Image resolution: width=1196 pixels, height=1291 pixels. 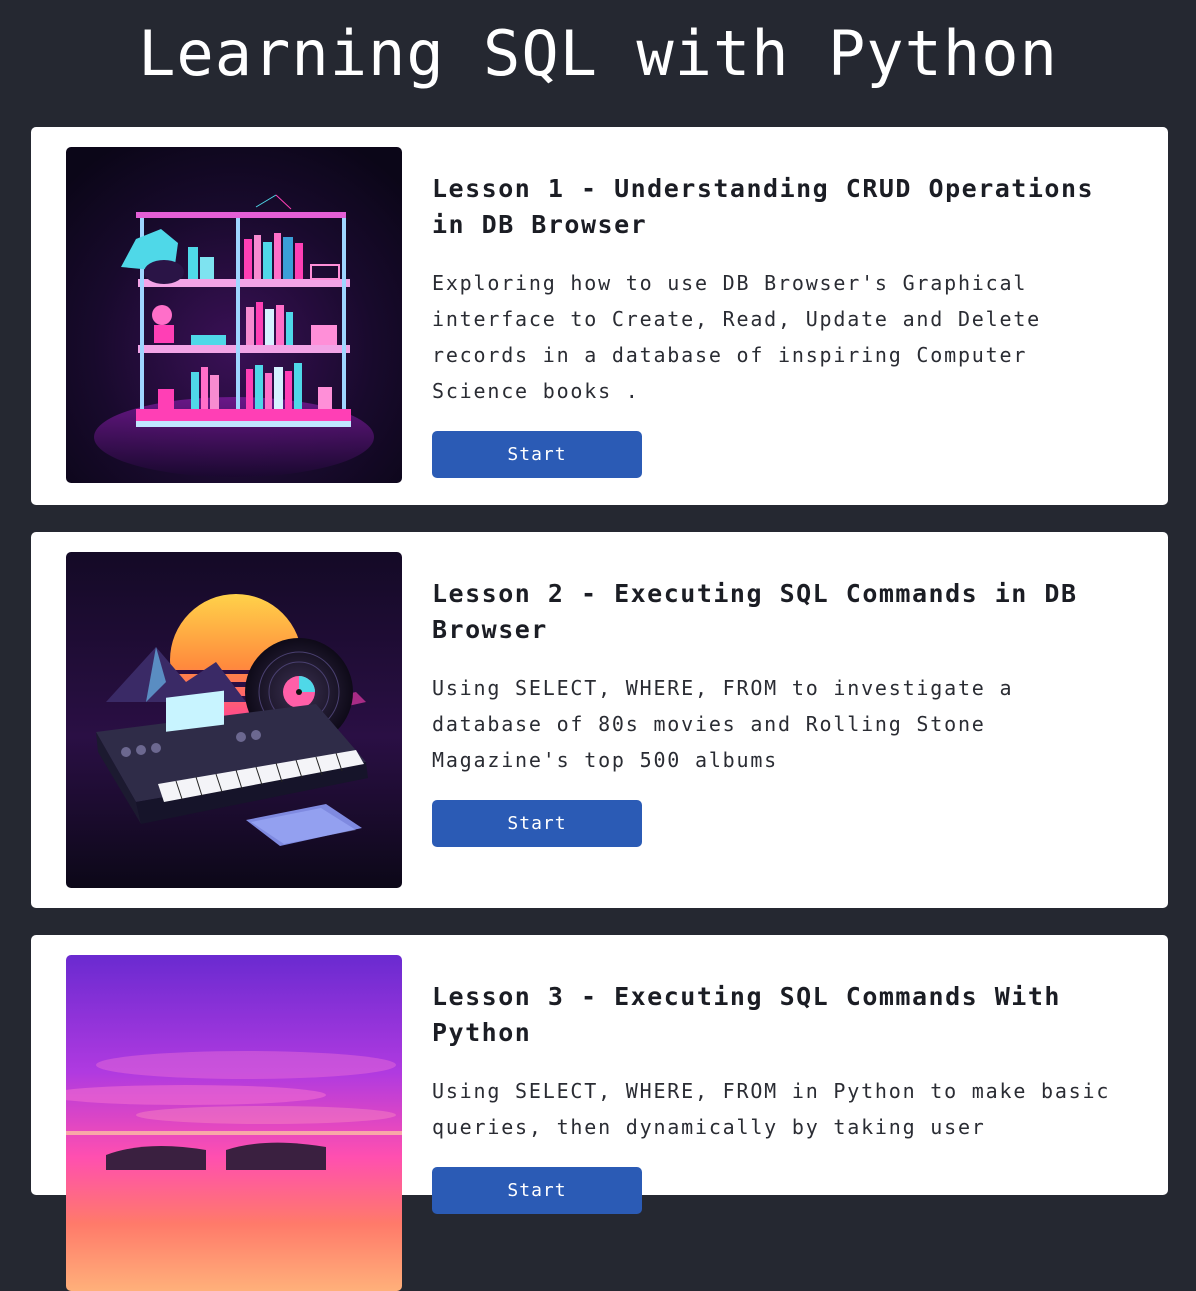 I want to click on bookshelf-illustration-icon, so click(x=234, y=315).